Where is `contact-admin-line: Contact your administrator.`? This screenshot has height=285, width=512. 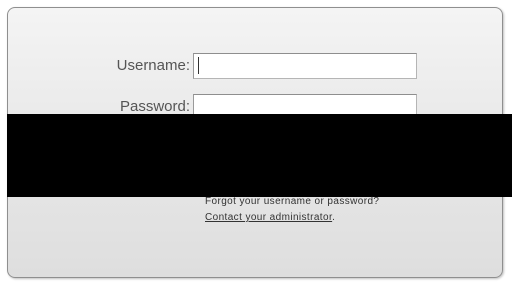
contact-admin-line: Contact your administrator. is located at coordinates (270, 217).